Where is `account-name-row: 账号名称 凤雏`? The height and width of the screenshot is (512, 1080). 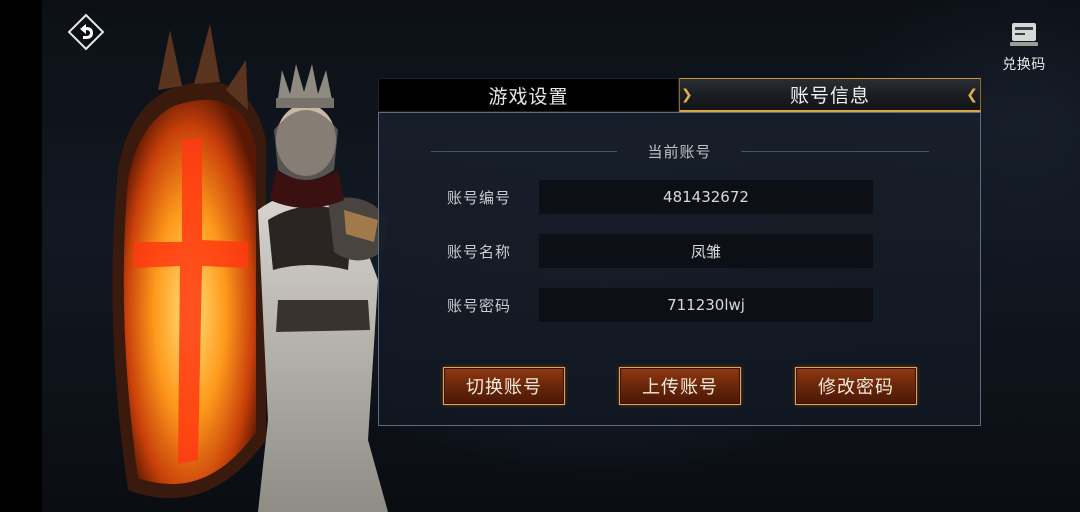 account-name-row: 账号名称 凤雏 is located at coordinates (679, 251).